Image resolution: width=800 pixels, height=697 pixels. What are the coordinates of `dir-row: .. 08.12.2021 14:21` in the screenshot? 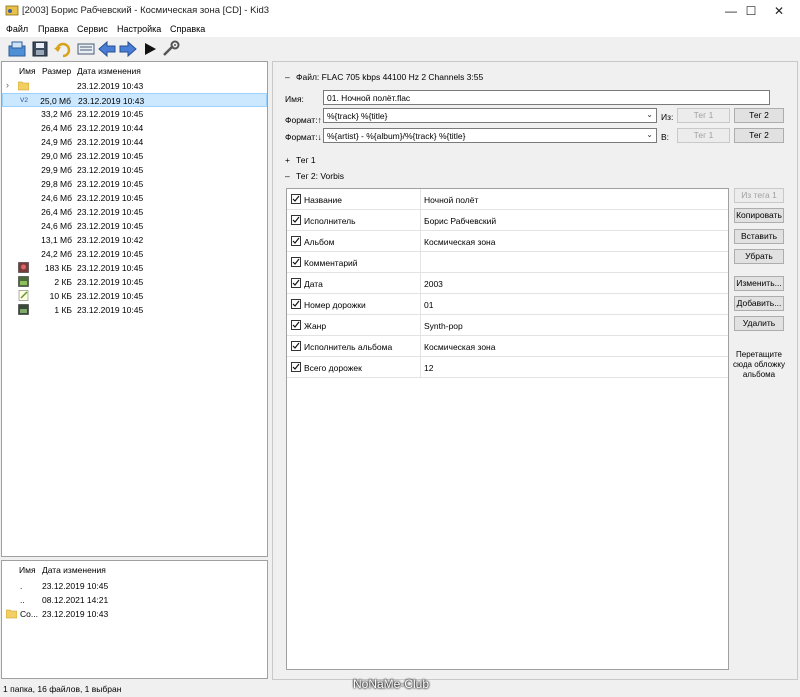 It's located at (134, 600).